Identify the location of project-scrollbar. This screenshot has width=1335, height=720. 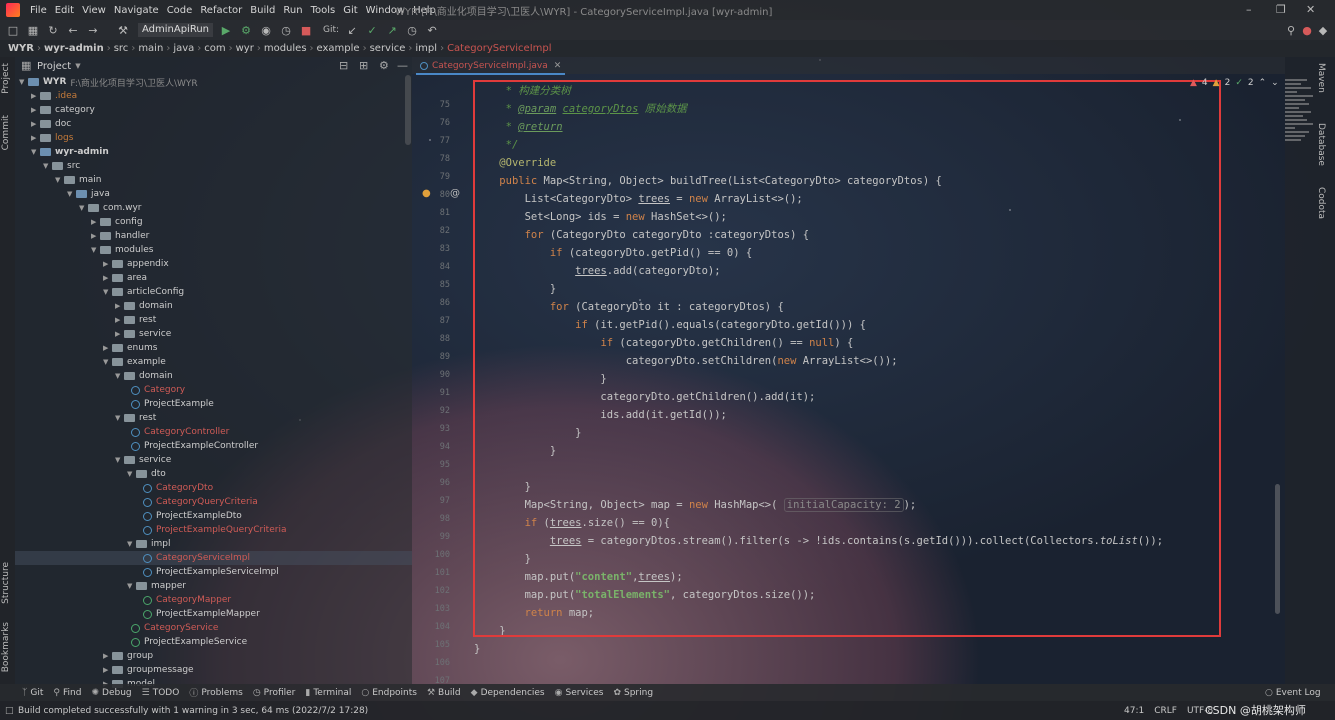
(408, 110).